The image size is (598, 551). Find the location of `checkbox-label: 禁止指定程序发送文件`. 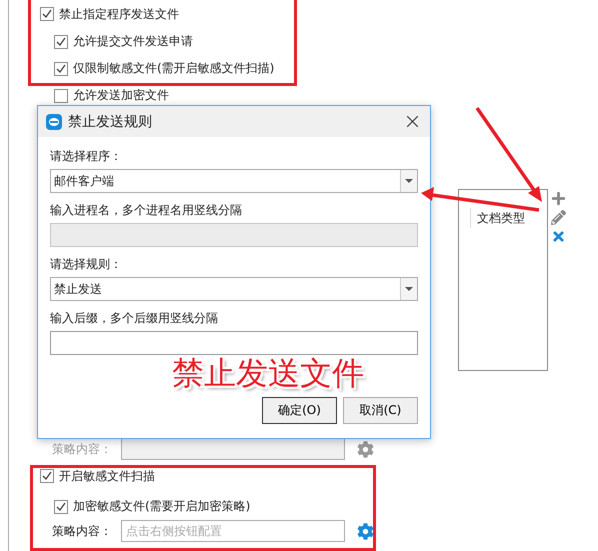

checkbox-label: 禁止指定程序发送文件 is located at coordinates (119, 14).